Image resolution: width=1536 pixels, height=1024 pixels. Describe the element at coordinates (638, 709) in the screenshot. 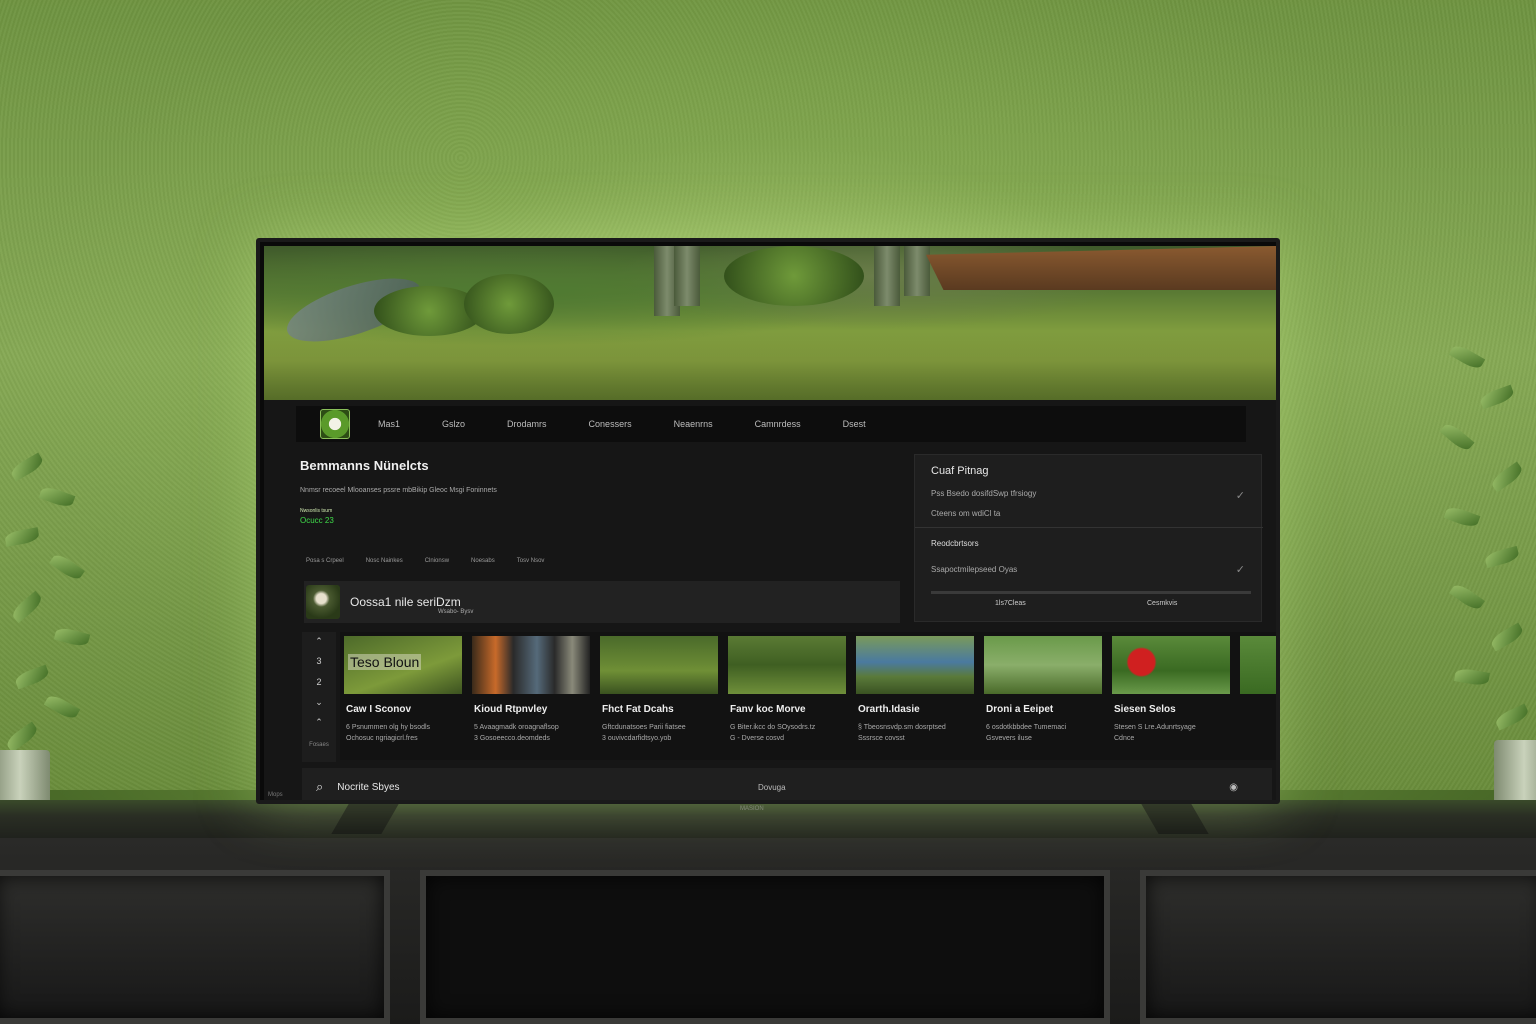

I see `card-title: Fhct Fat Dcahs` at that location.